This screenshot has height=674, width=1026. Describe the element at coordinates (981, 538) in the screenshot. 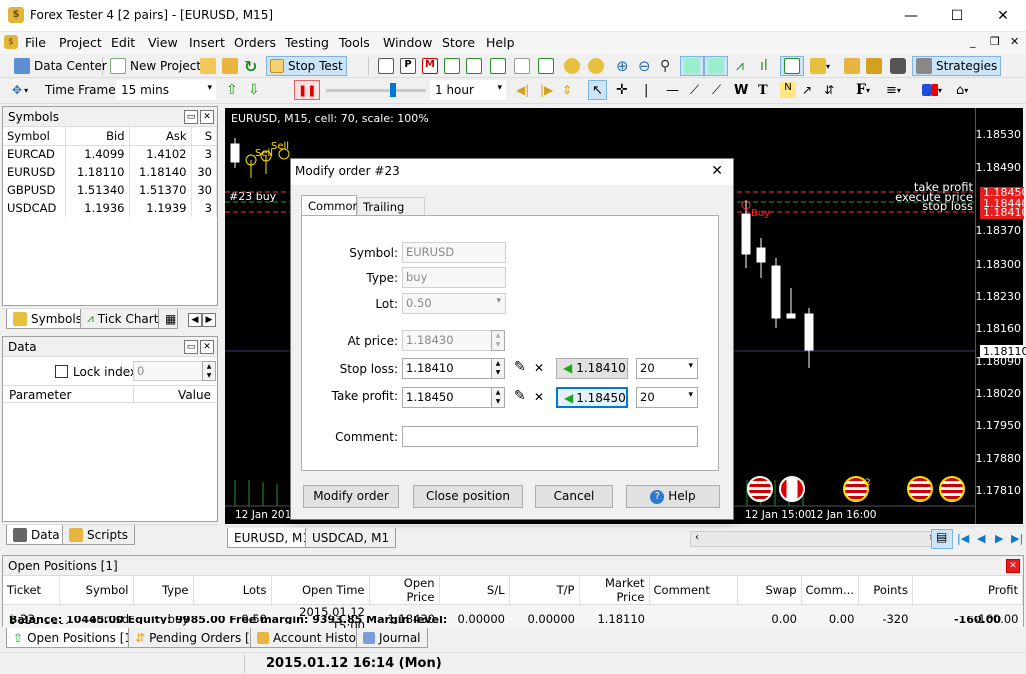

I see `prev-page-icon: ◀` at that location.